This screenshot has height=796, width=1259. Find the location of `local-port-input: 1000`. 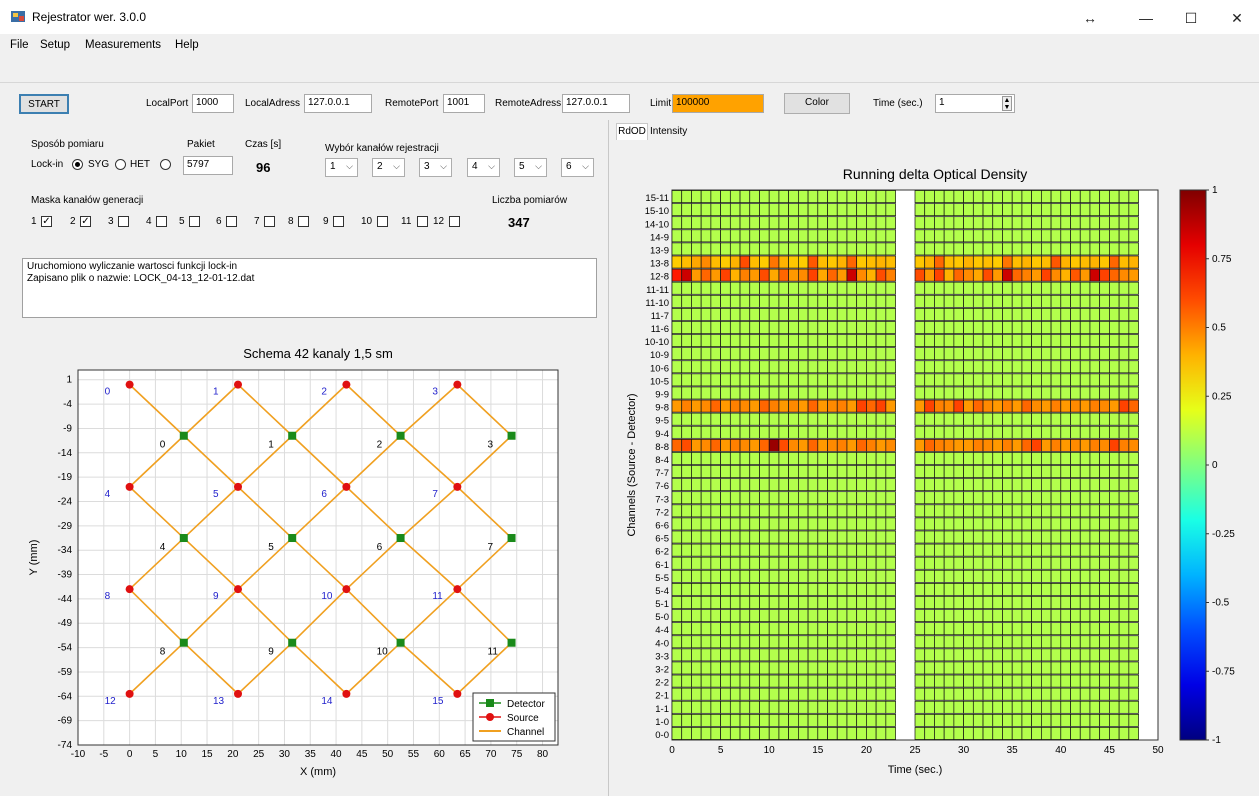

local-port-input: 1000 is located at coordinates (213, 103).